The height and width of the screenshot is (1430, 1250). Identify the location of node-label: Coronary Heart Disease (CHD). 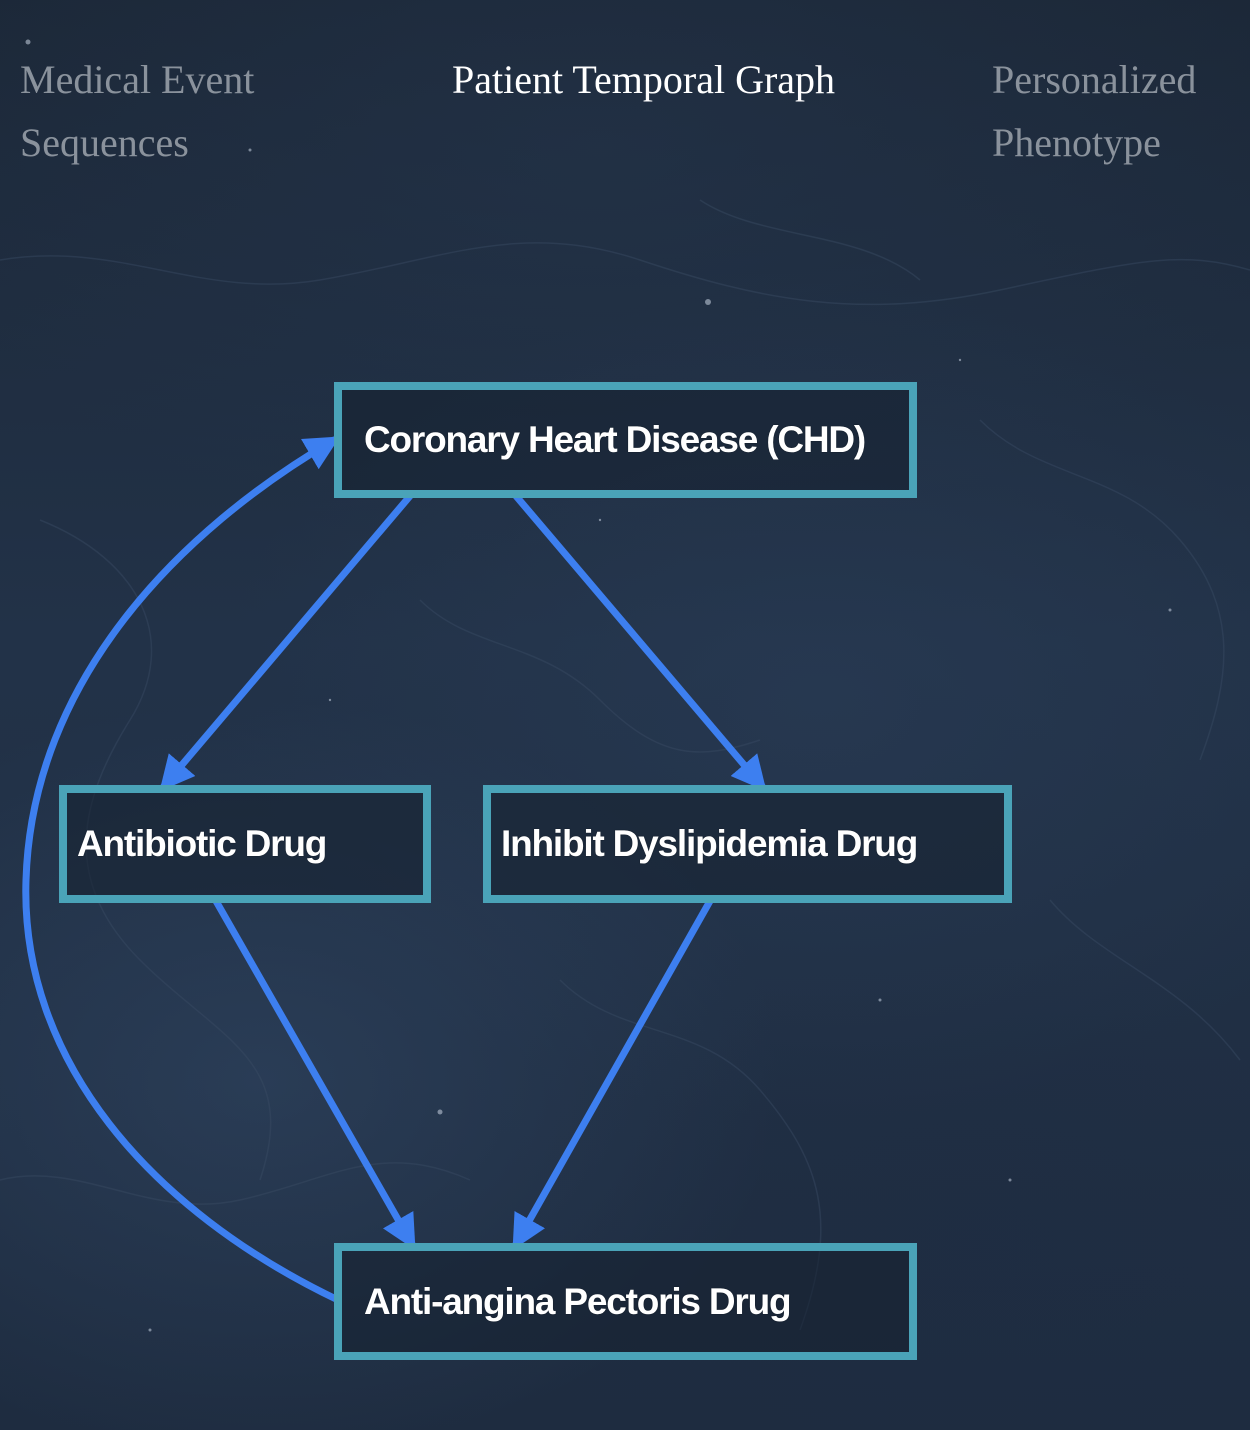
(615, 439).